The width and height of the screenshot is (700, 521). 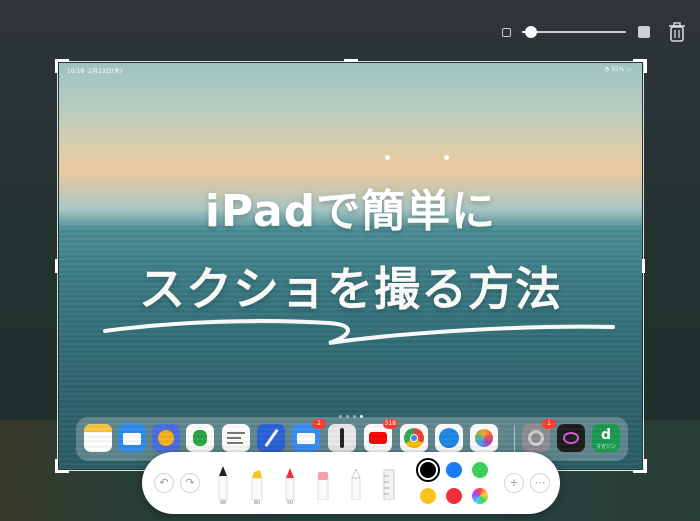 I want to click on youtube-app-icon: 318, so click(x=381, y=435).